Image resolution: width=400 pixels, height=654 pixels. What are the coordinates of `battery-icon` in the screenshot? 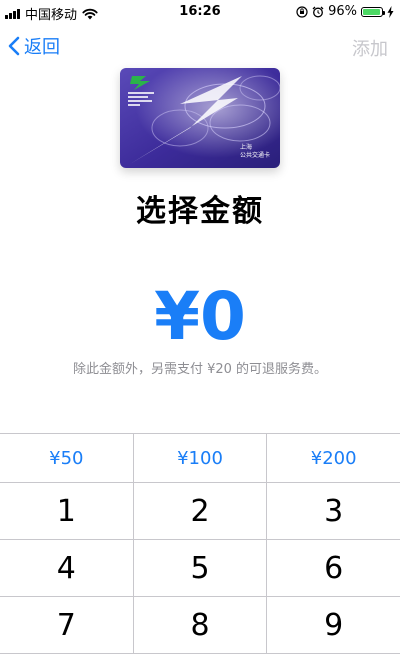 It's located at (373, 11).